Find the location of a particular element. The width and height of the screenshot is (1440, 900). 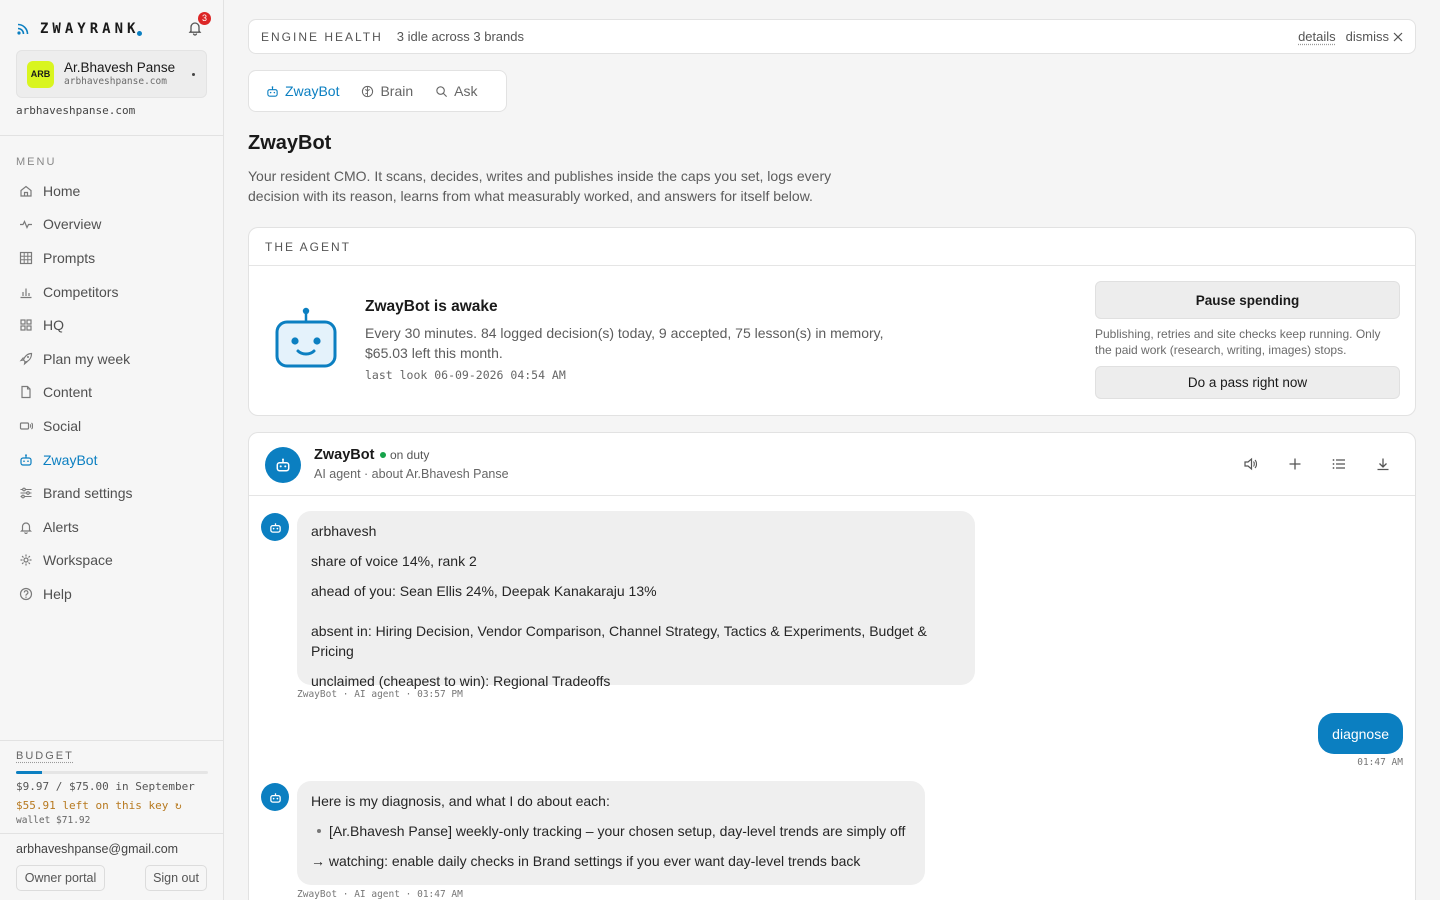

sidebar-item-label: Help is located at coordinates (57, 593).